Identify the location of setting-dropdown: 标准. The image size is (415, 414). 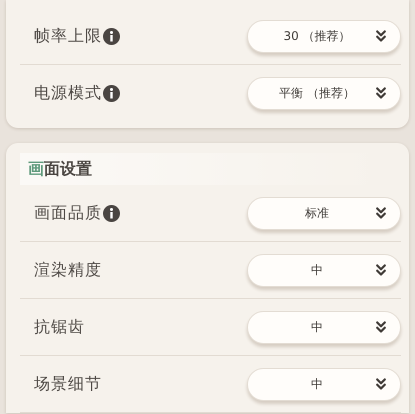
(324, 213).